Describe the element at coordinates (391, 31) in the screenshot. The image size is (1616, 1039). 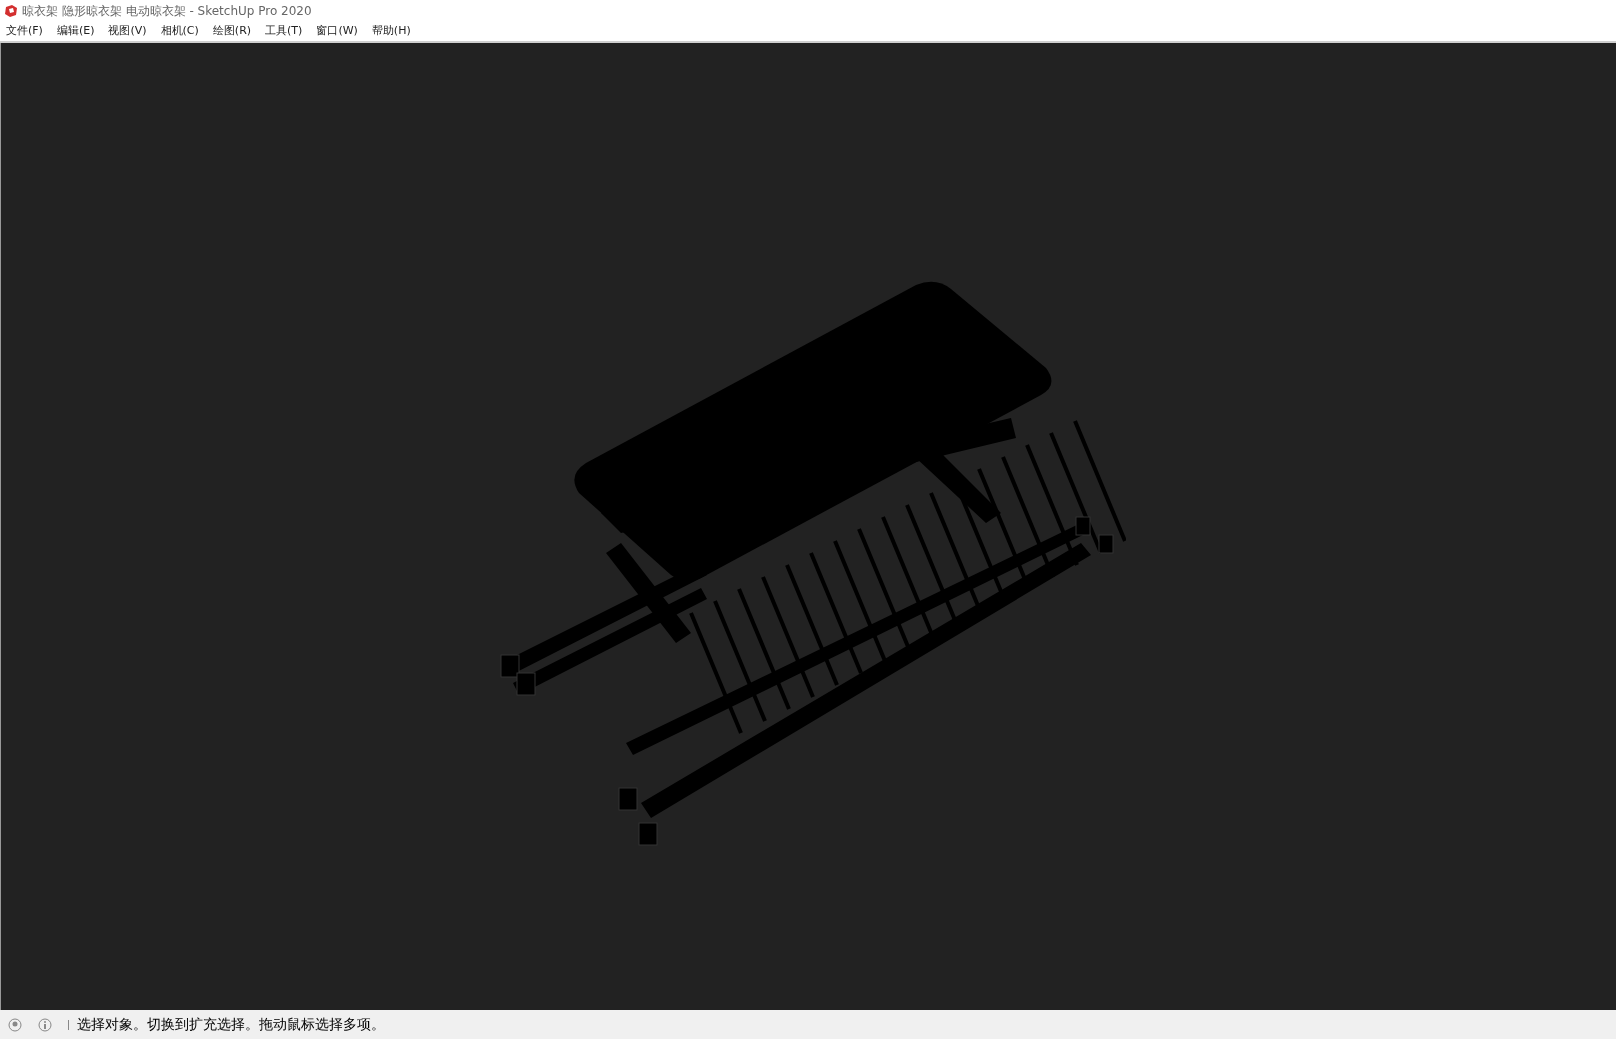
I see `menu-item: 帮助(H)` at that location.